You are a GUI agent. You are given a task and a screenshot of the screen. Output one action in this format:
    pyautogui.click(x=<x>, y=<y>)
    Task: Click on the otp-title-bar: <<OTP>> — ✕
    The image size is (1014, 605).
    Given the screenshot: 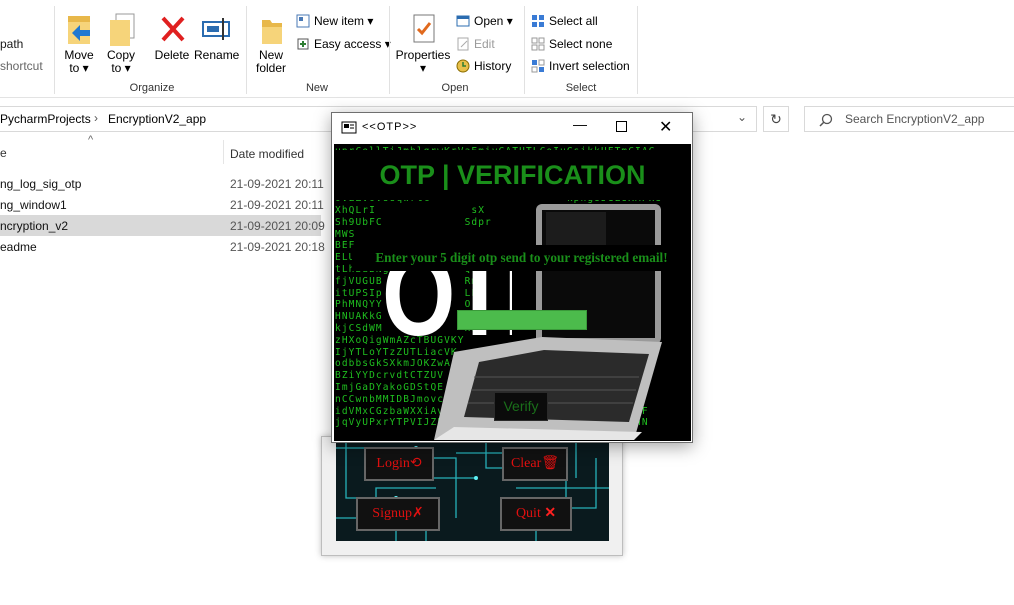 What is the action you would take?
    pyautogui.click(x=512, y=128)
    